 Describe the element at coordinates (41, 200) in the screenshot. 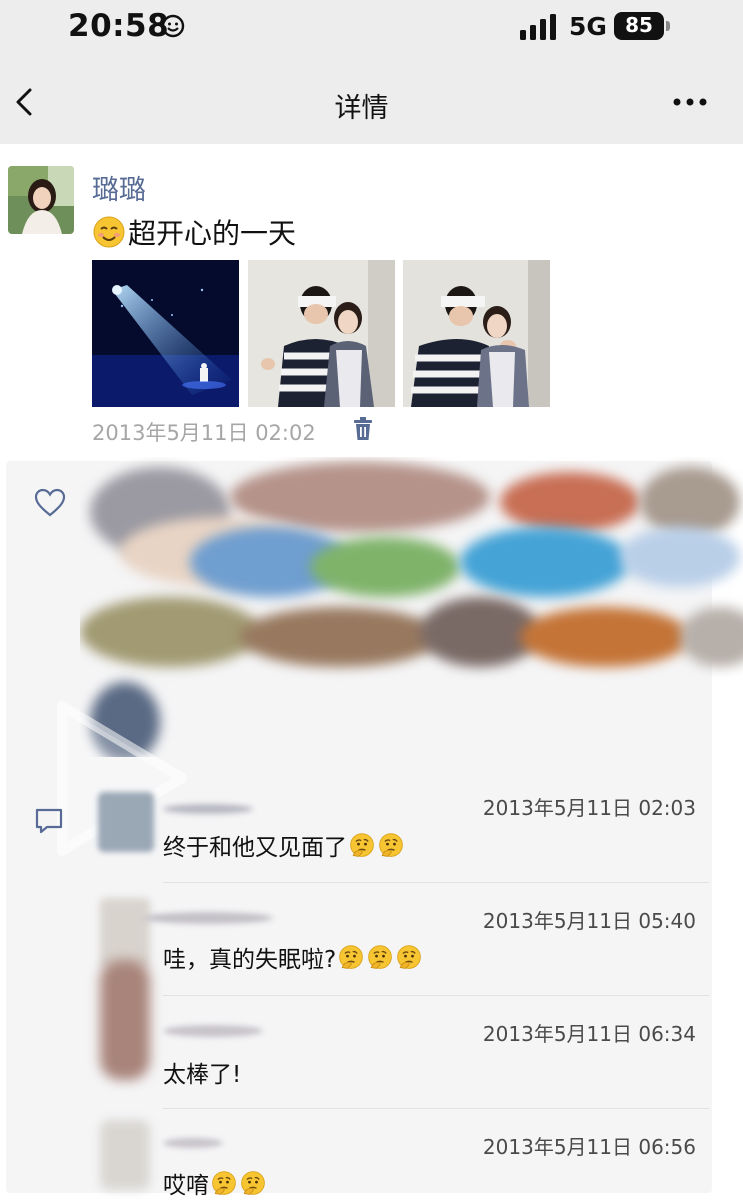

I see `author-avatar` at that location.